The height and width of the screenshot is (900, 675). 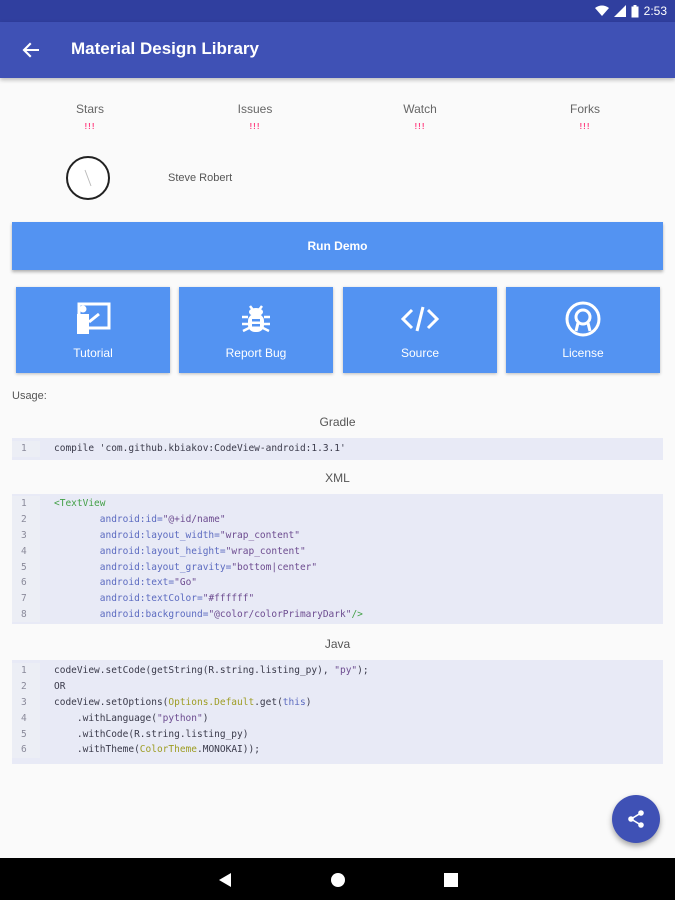 What do you see at coordinates (89, 109) in the screenshot?
I see `stat-label: Stars` at bounding box center [89, 109].